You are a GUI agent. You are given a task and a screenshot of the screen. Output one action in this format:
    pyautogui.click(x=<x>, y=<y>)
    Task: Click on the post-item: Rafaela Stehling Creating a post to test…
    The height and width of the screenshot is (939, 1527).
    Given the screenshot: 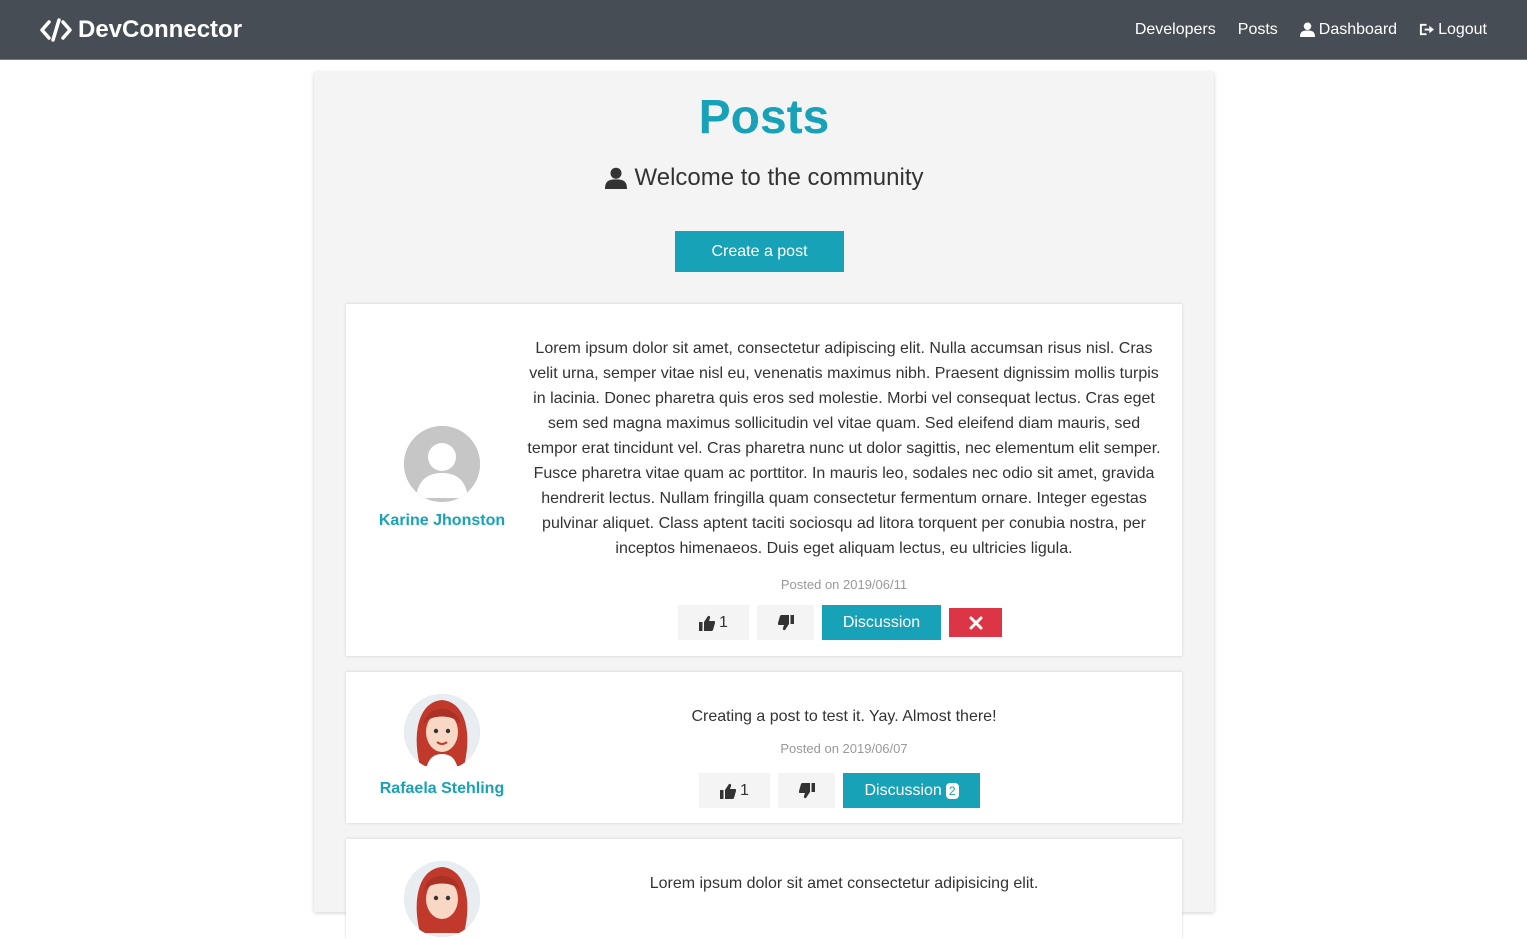 What is the action you would take?
    pyautogui.click(x=764, y=747)
    